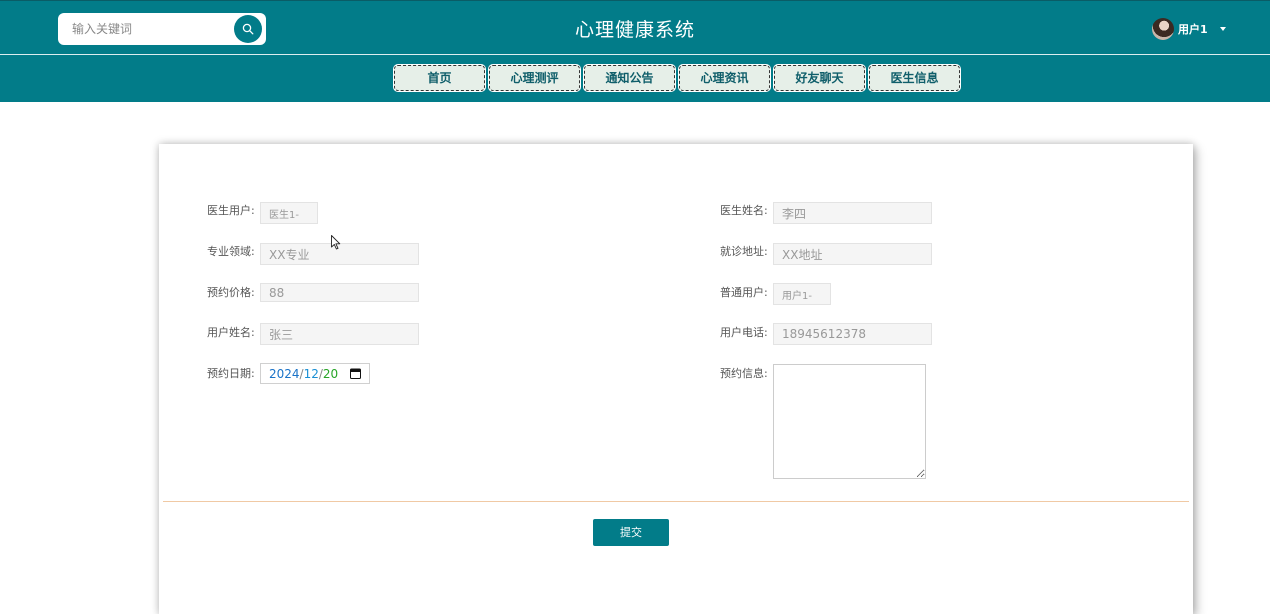 The width and height of the screenshot is (1270, 614). Describe the element at coordinates (231, 373) in the screenshot. I see `date-label: 预约日期:` at that location.